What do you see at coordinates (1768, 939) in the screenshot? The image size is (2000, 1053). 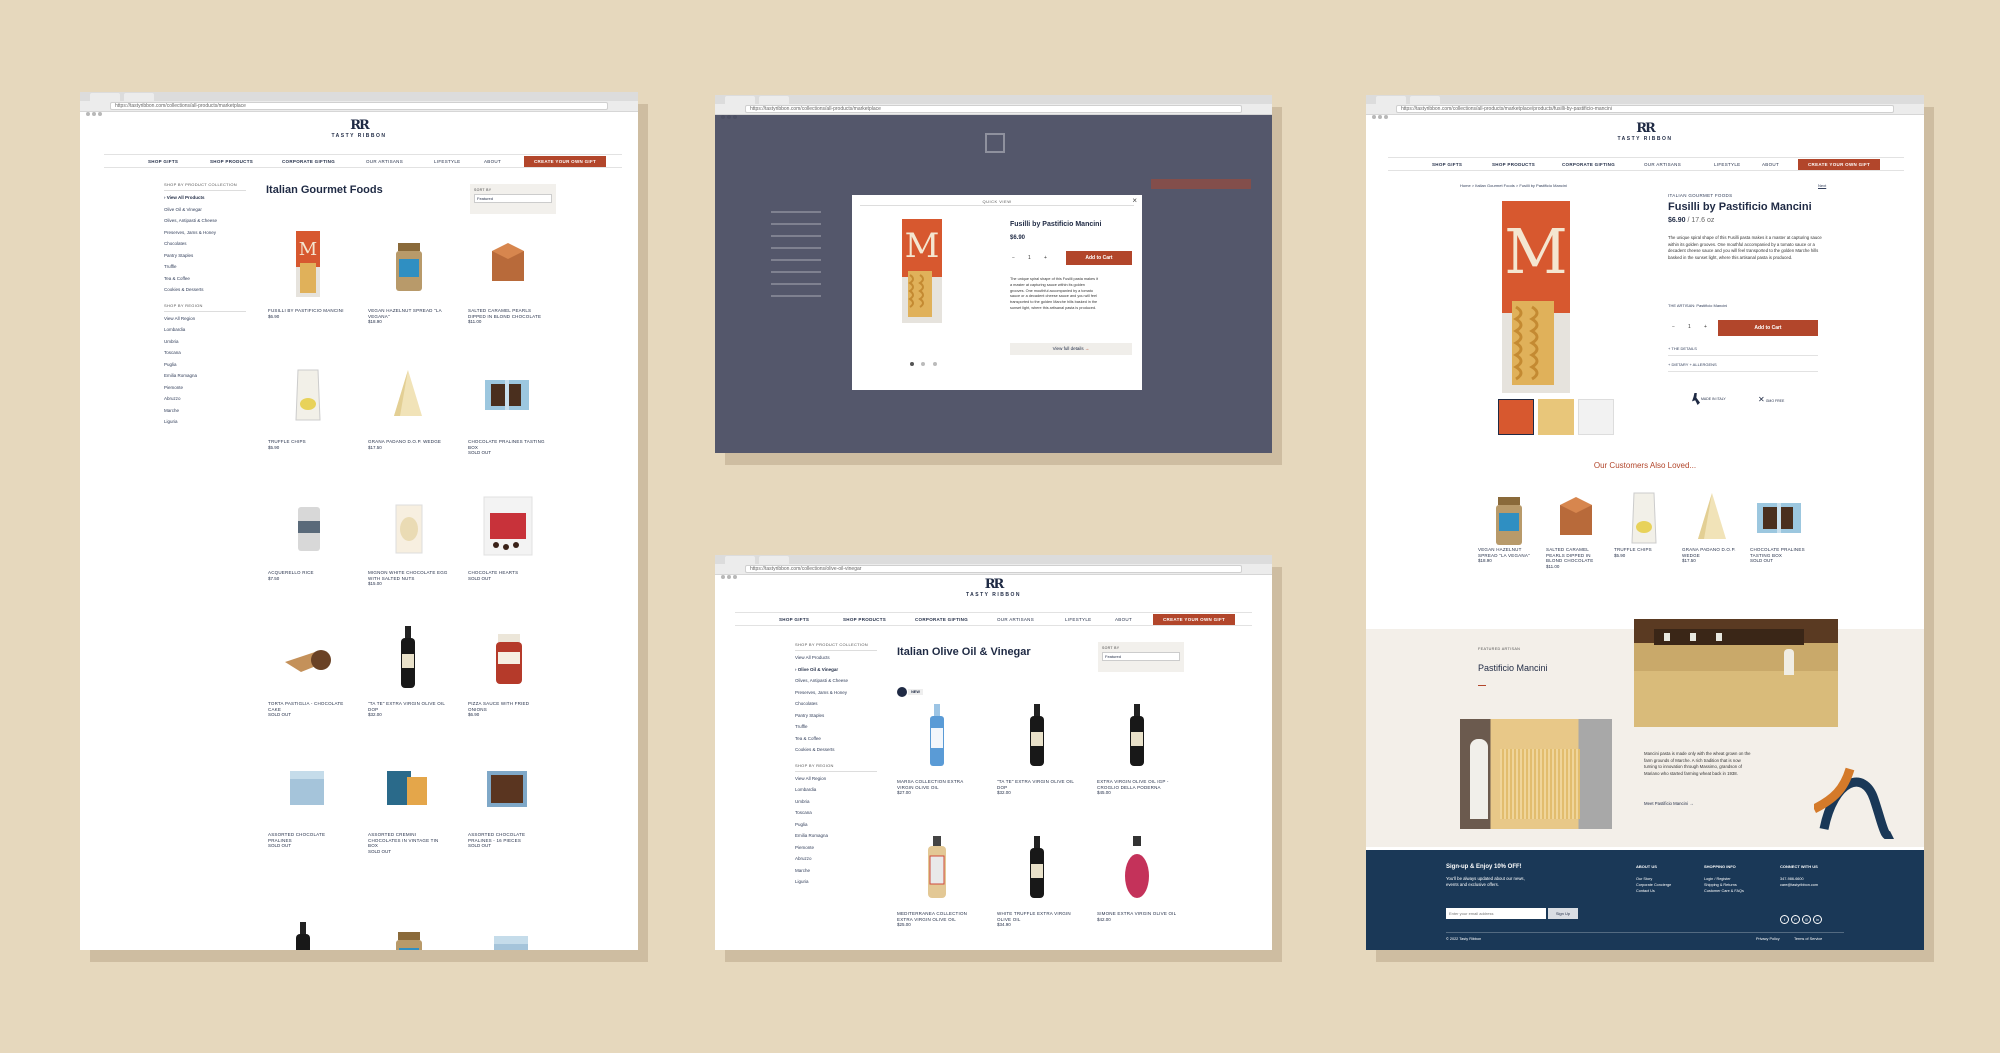 I see `privacy-link: Privacy Policy` at bounding box center [1768, 939].